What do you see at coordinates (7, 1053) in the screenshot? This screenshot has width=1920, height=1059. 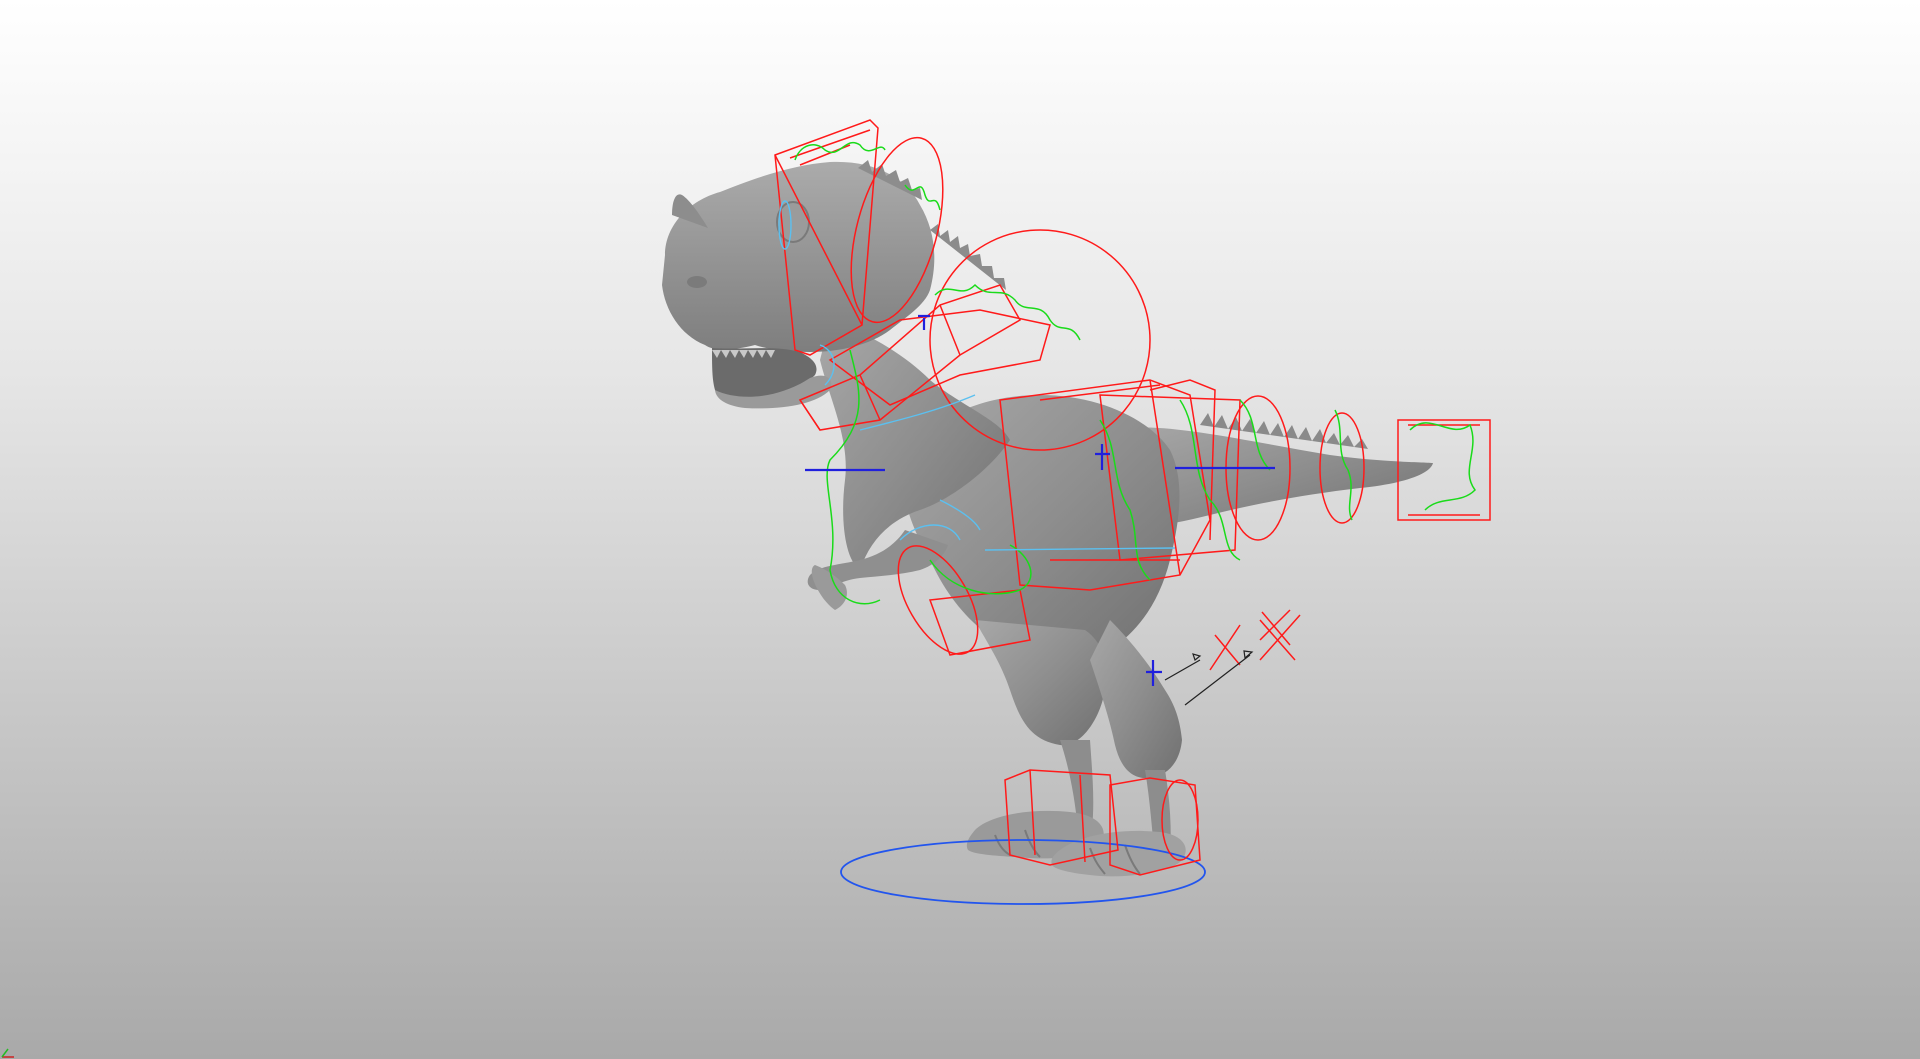 I see `axis-gizmo` at bounding box center [7, 1053].